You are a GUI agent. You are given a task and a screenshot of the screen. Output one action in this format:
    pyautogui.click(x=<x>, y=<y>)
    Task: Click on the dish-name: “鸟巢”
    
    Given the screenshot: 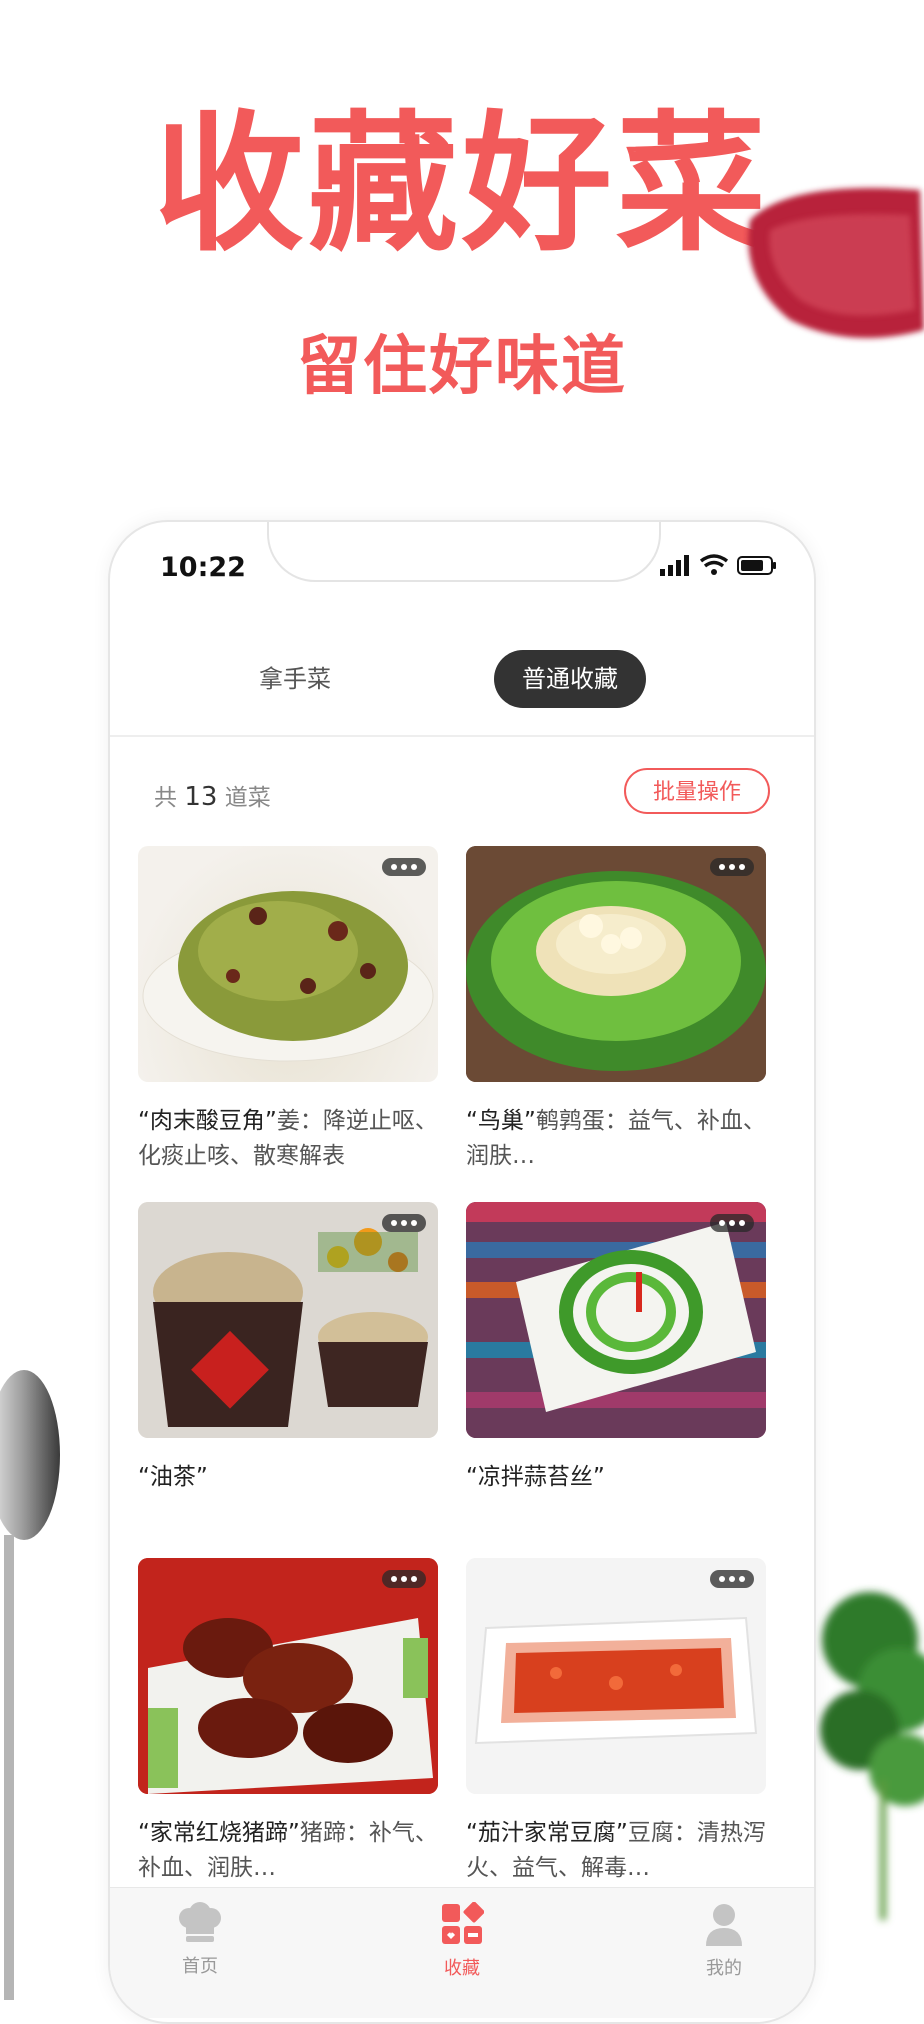 What is the action you would take?
    pyautogui.click(x=501, y=1121)
    